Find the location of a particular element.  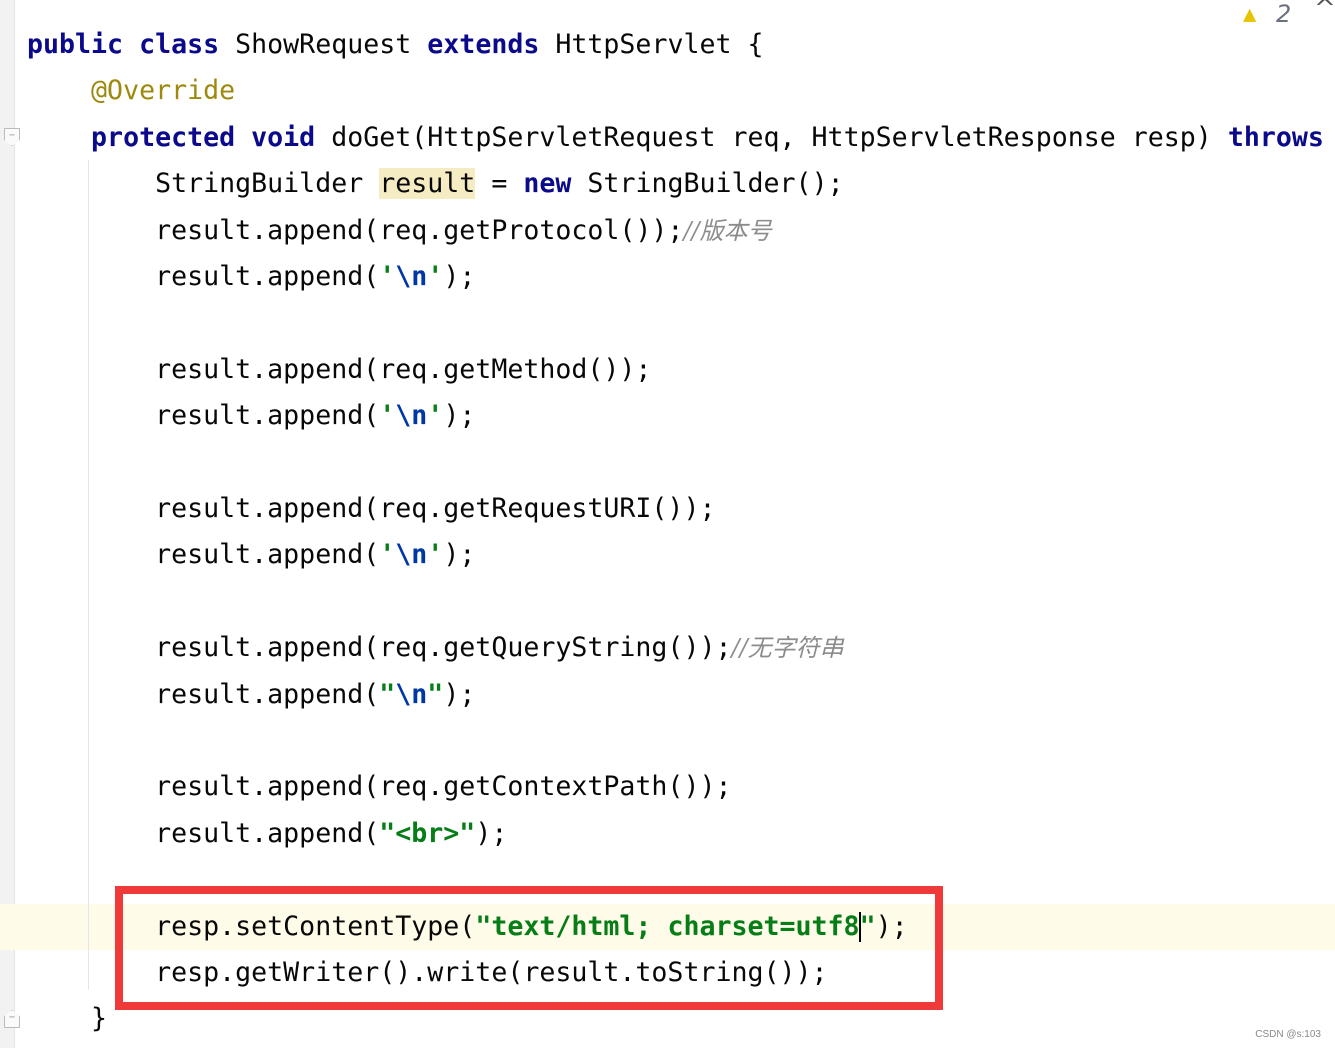

code-token: protected void is located at coordinates (211, 137).